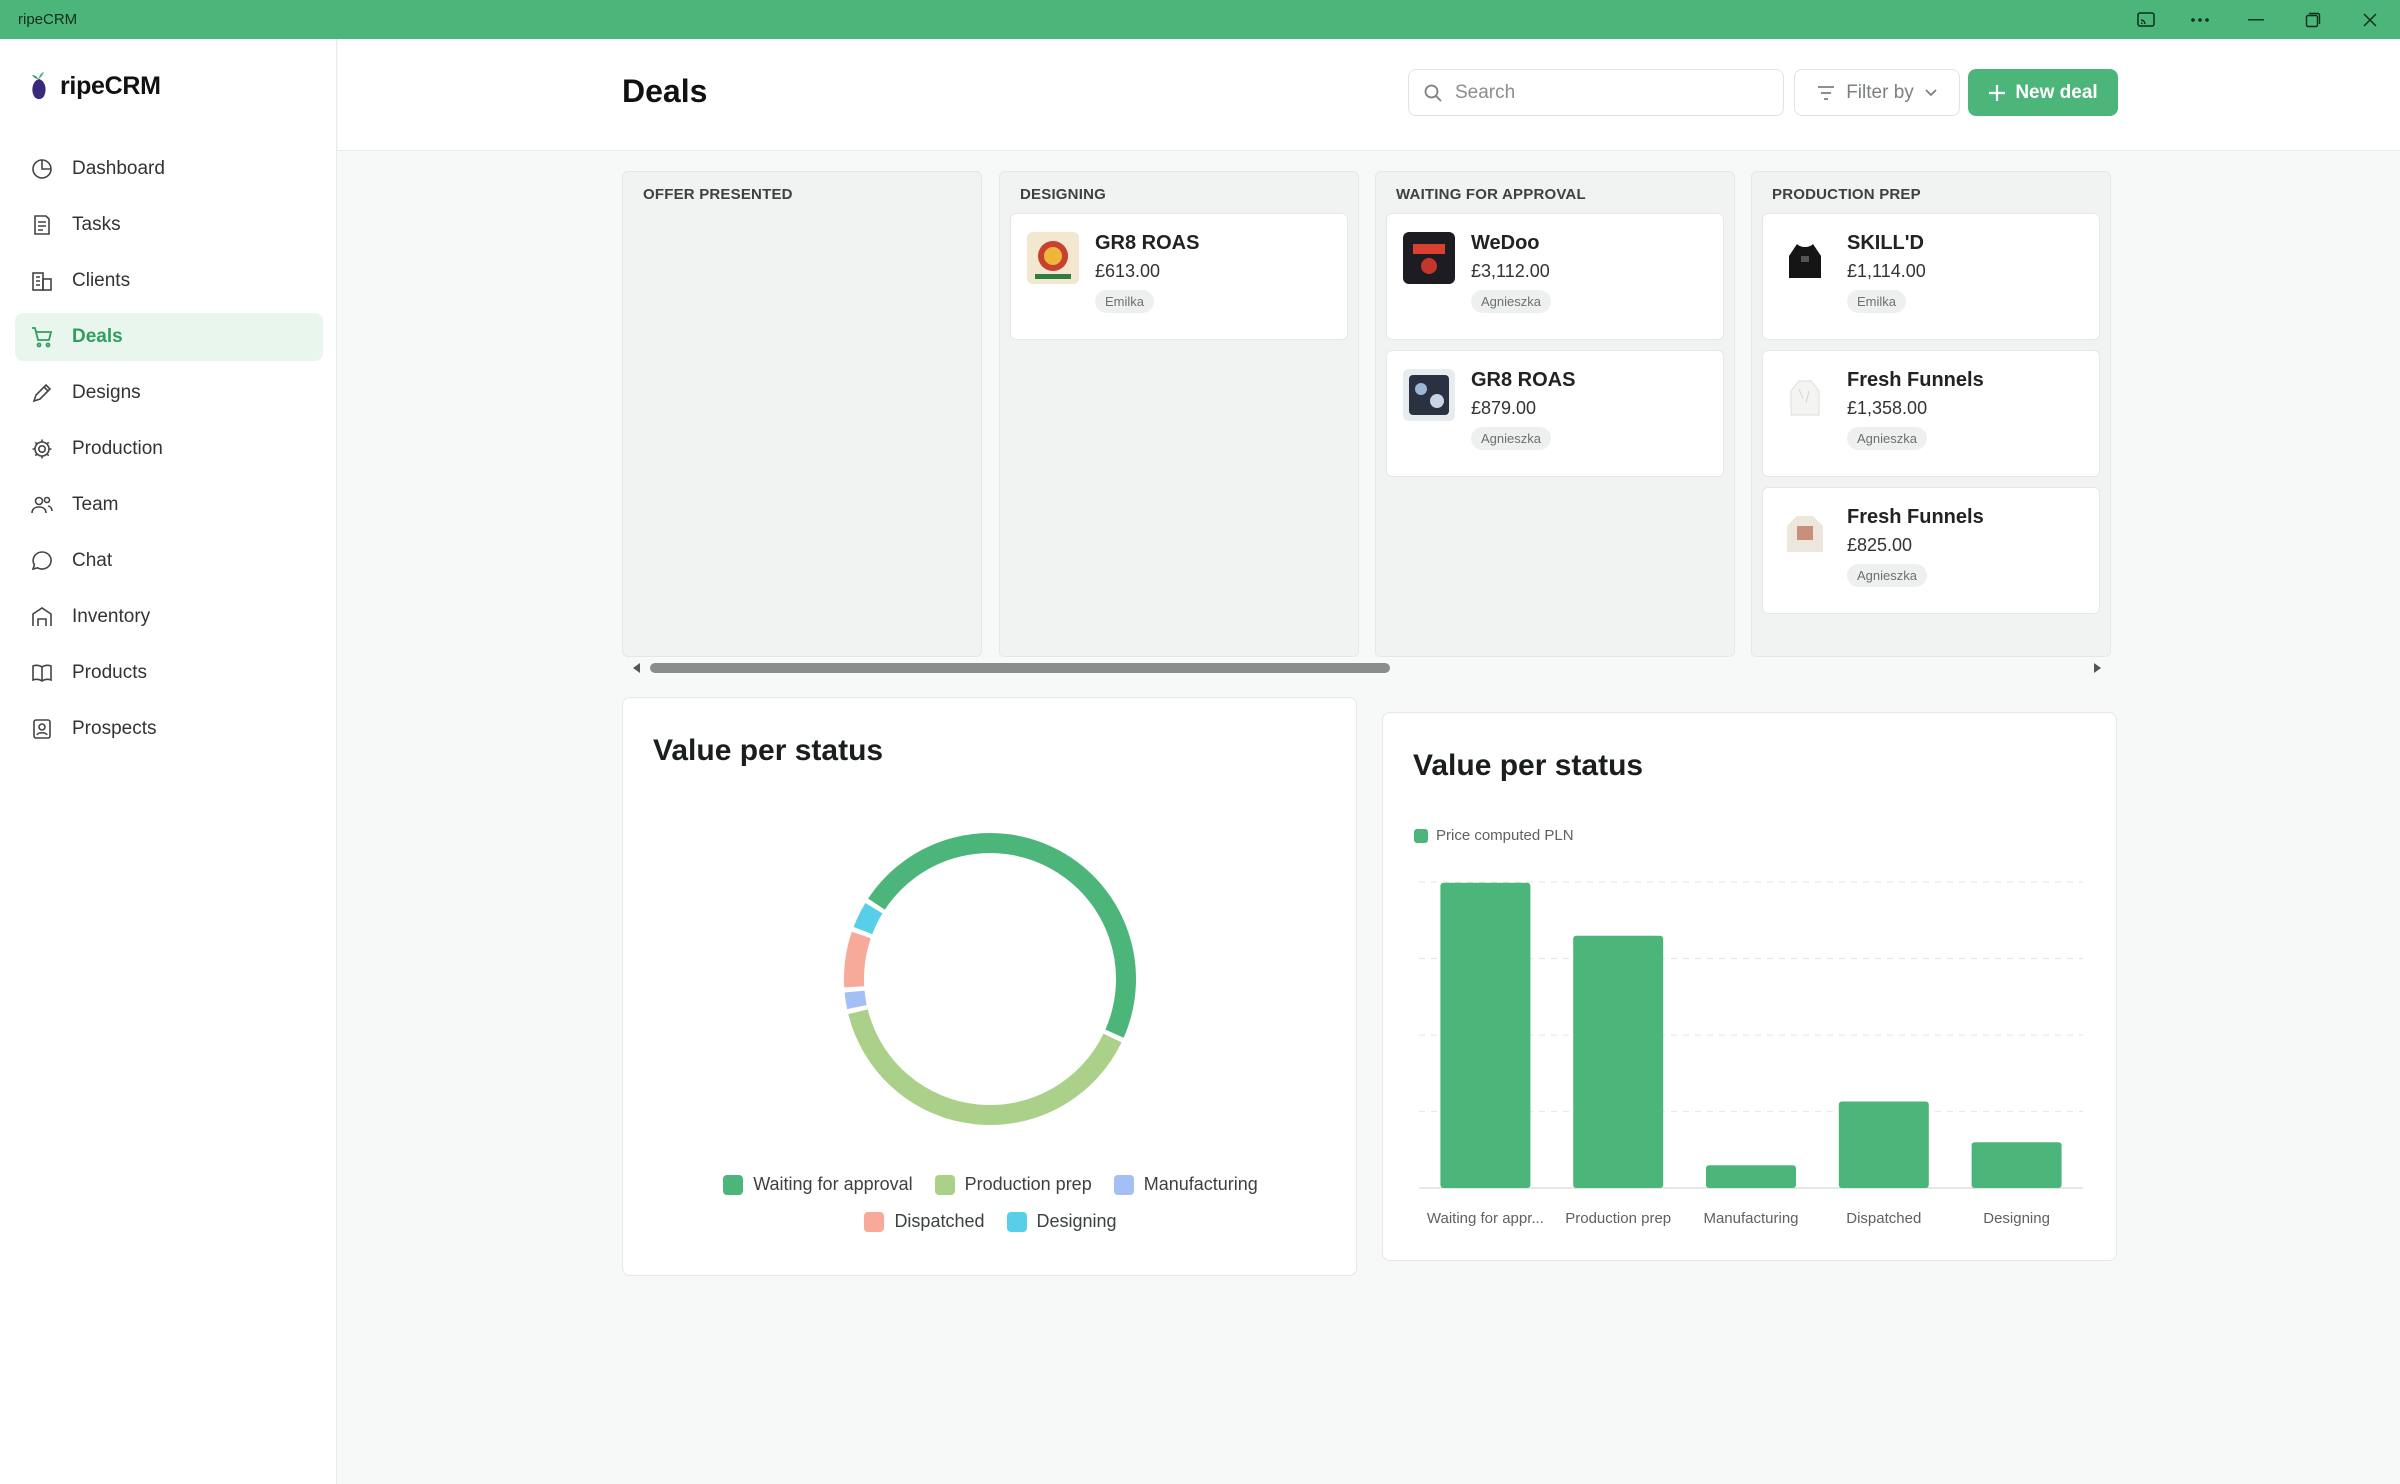 This screenshot has width=2400, height=1484. I want to click on sidebar-item-products: Products, so click(169, 673).